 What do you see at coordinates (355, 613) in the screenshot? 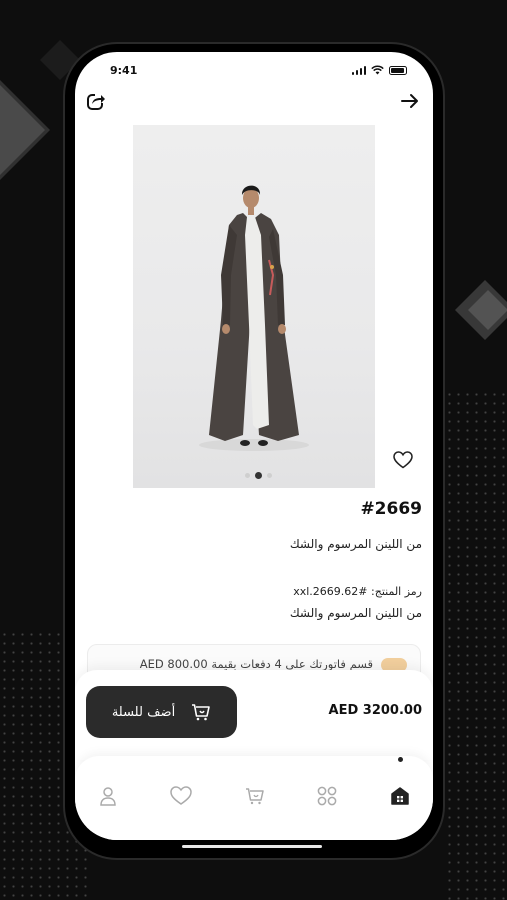
I see `product-description: من اللينن المرسوم والشك` at bounding box center [355, 613].